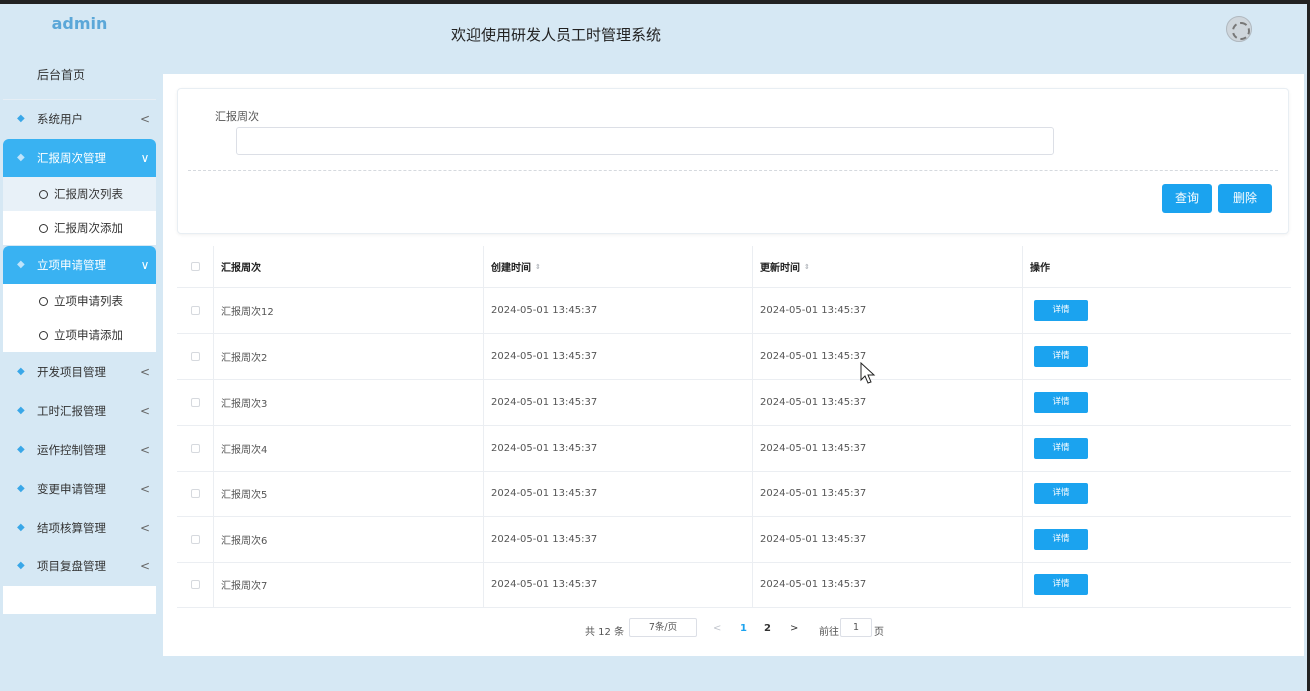  What do you see at coordinates (743, 628) in the screenshot?
I see `page-number-1: 1` at bounding box center [743, 628].